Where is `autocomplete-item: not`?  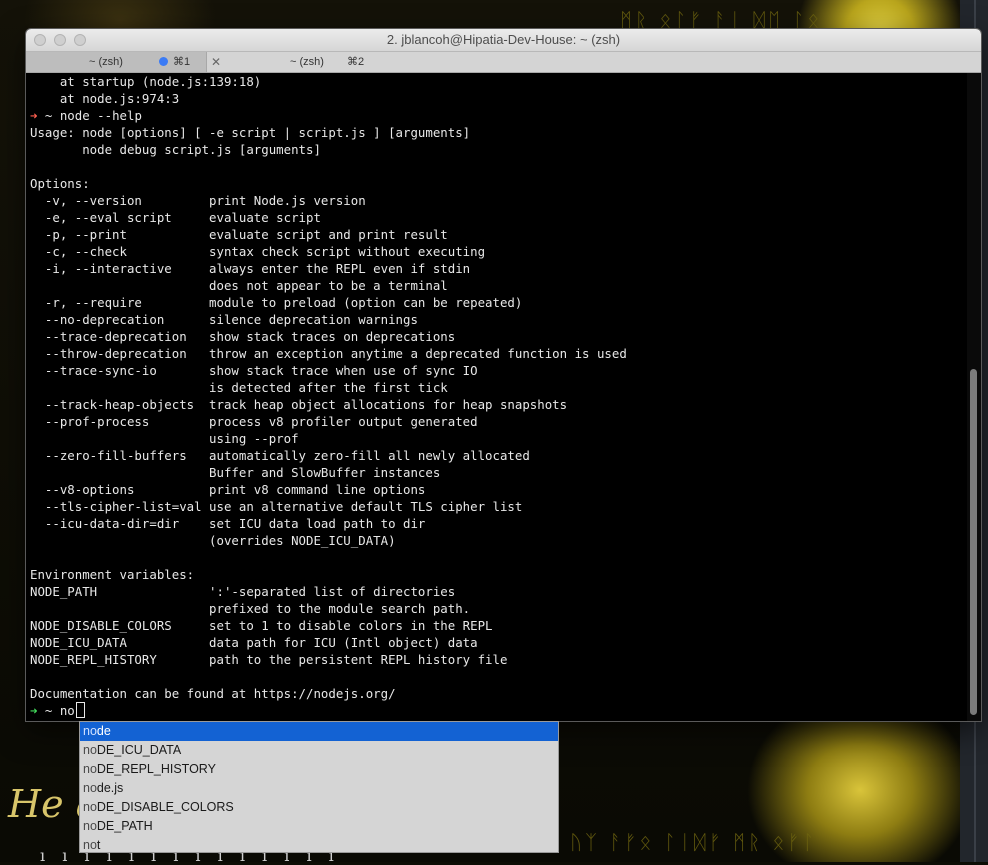 autocomplete-item: not is located at coordinates (319, 845).